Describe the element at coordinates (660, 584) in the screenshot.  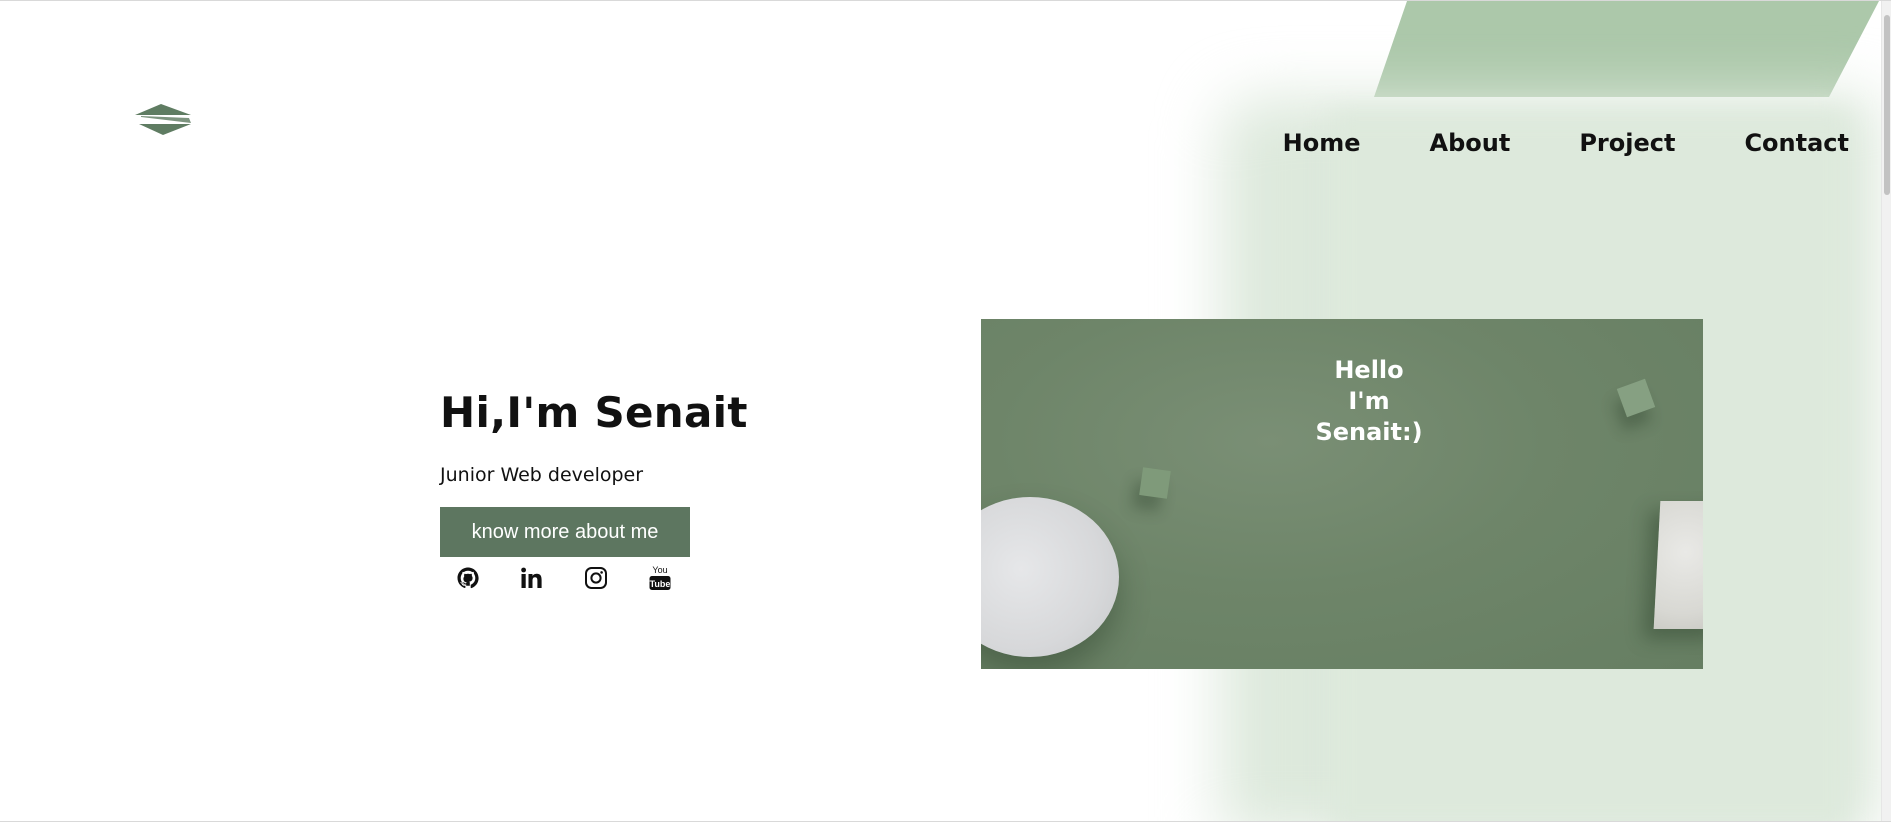
I see `svg-text: Tube` at that location.